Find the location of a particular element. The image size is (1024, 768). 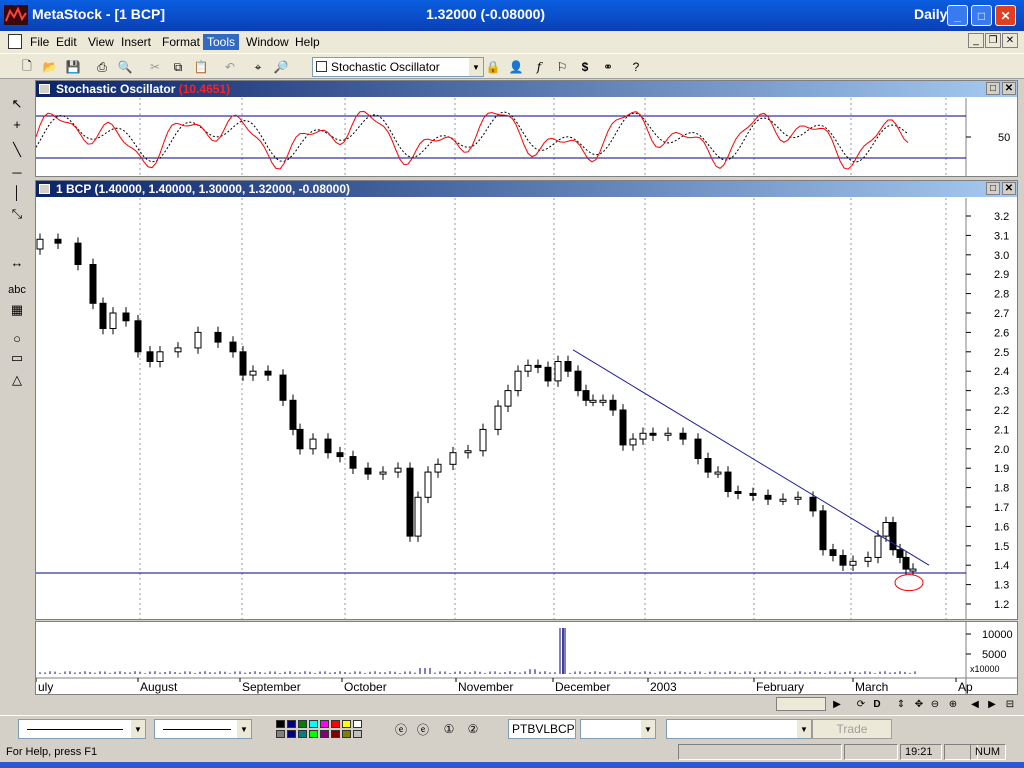

internet-explorer-2-icon: ⓔ is located at coordinates (423, 729).